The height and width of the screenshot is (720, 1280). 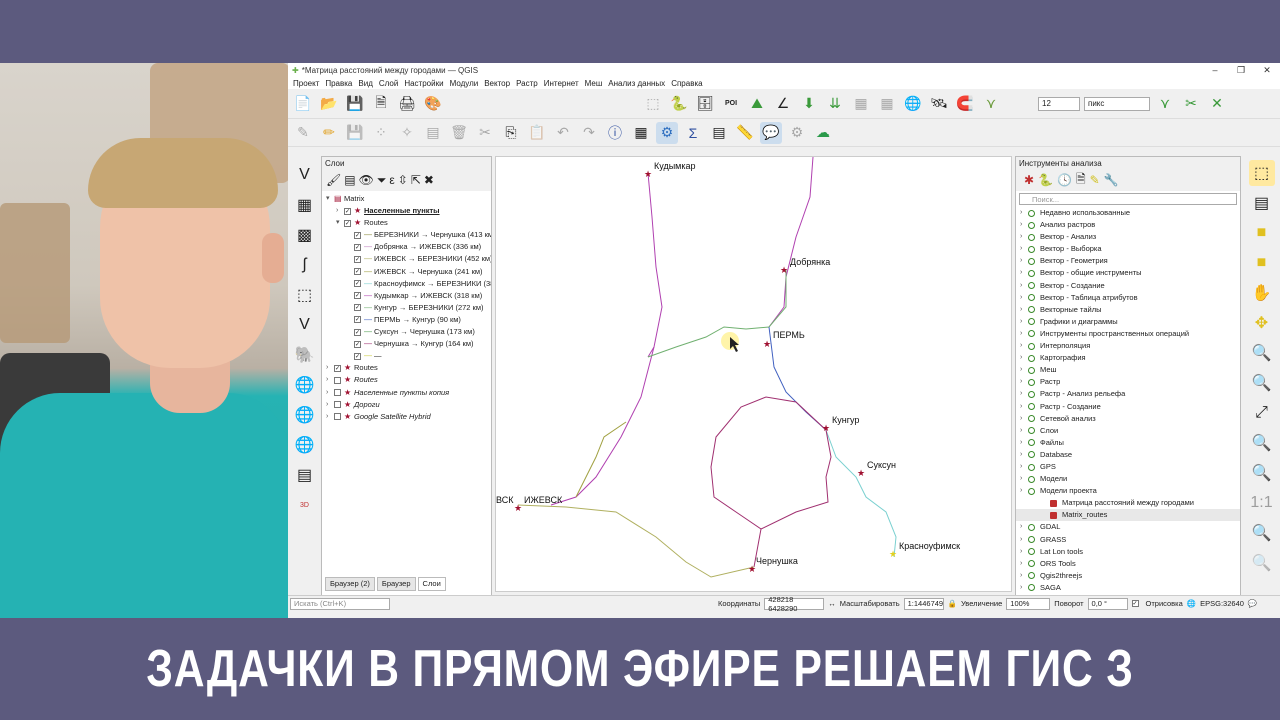 I want to click on zoom-selection-icon: 🔍, so click(x=1262, y=443).